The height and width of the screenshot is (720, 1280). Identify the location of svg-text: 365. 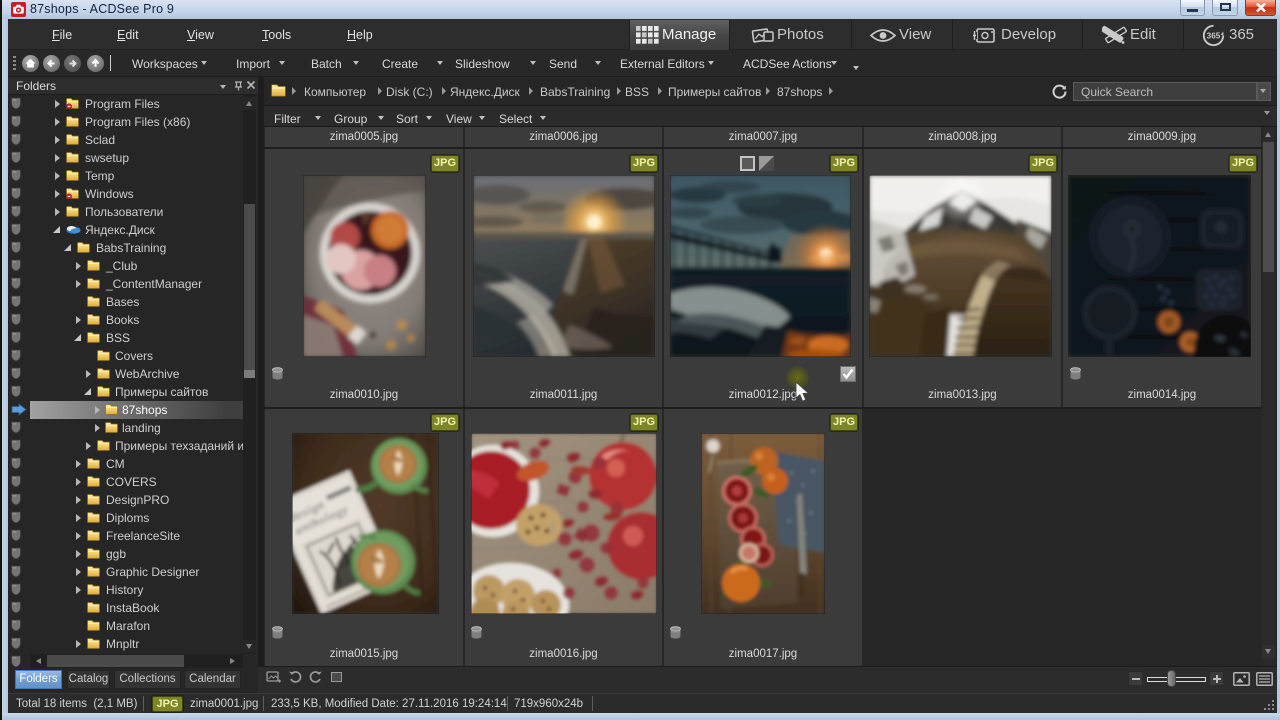
(1214, 36).